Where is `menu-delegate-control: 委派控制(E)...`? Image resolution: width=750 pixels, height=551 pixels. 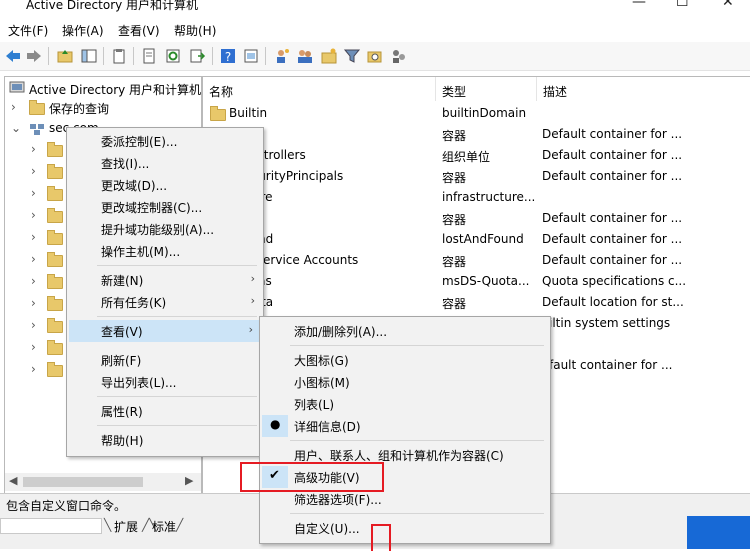 menu-delegate-control: 委派控制(E)... is located at coordinates (165, 141).